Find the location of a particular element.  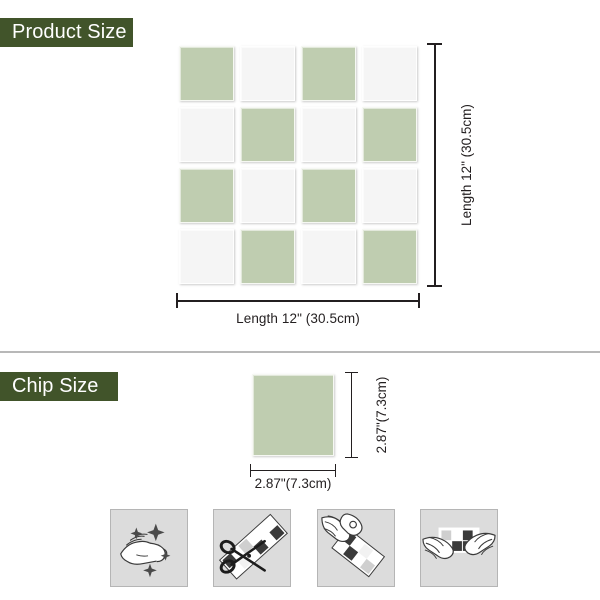

product-height-bottom-cap is located at coordinates (434, 286).